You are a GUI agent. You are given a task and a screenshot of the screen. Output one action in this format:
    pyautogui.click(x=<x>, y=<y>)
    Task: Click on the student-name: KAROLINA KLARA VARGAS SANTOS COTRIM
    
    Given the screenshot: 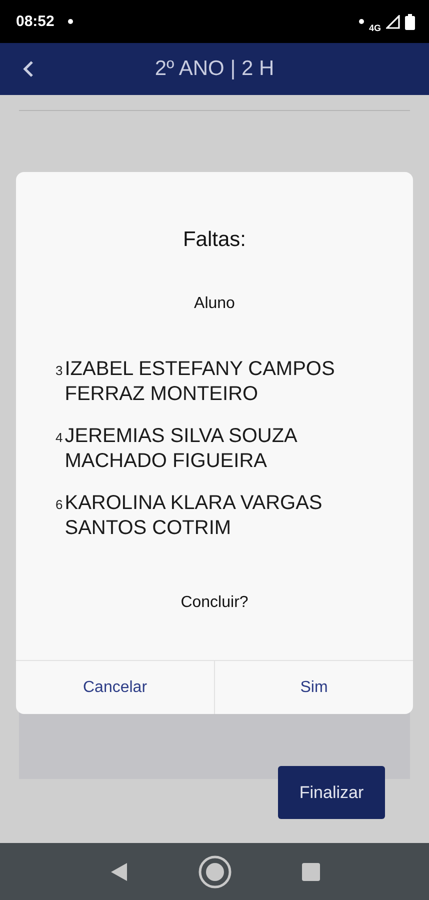 What is the action you would take?
    pyautogui.click(x=194, y=516)
    